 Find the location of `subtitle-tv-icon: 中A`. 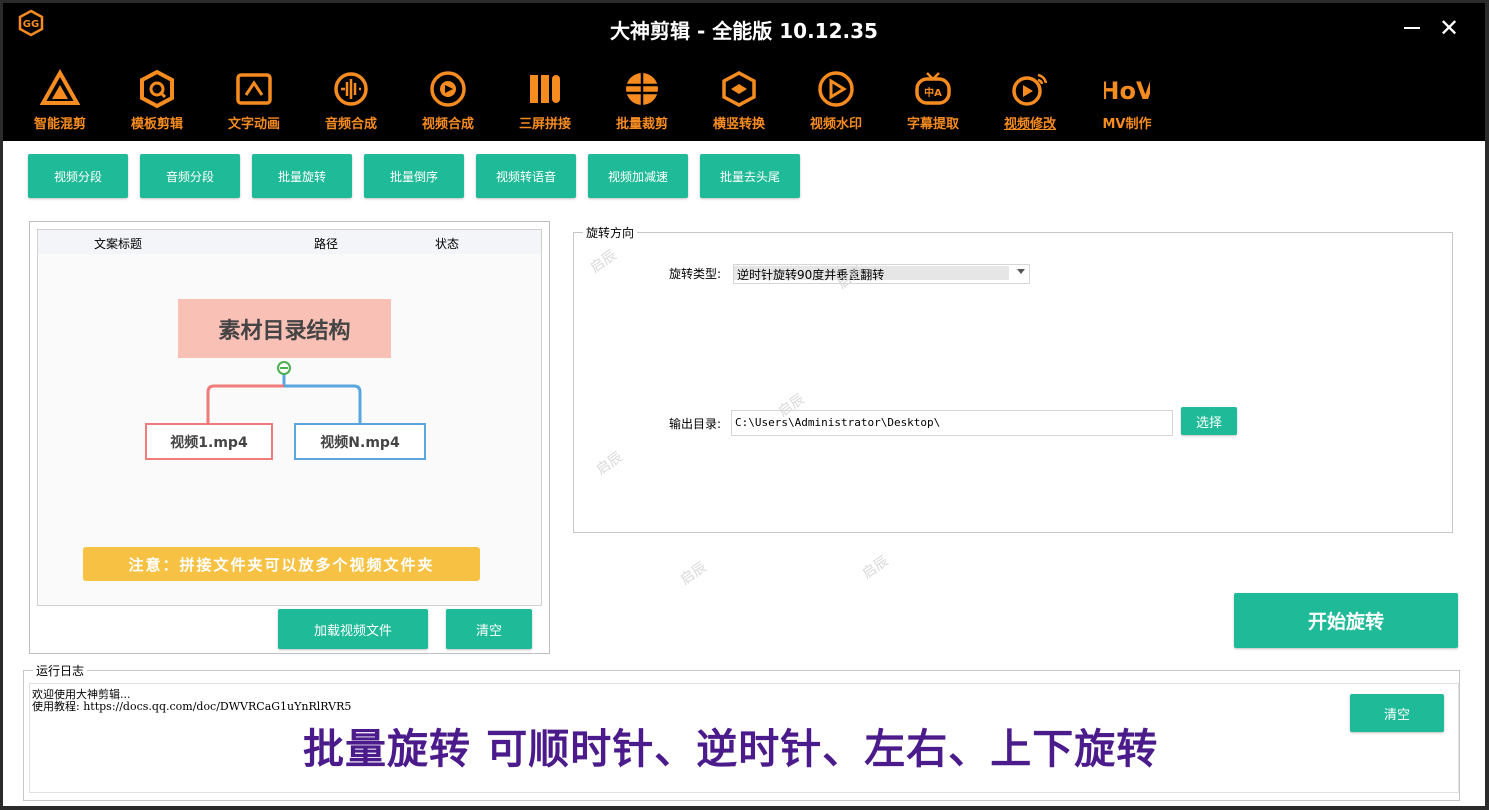

subtitle-tv-icon: 中A is located at coordinates (933, 88).